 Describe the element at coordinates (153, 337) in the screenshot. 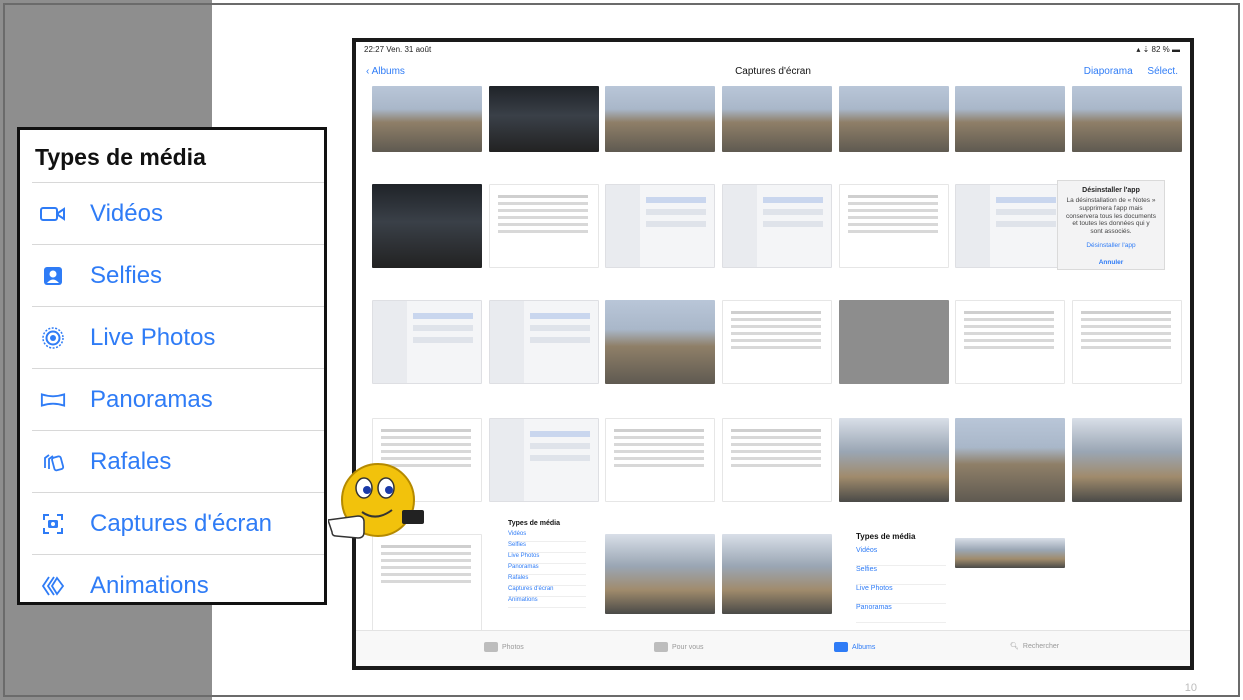

I see `media-type-label: Live Photos` at that location.